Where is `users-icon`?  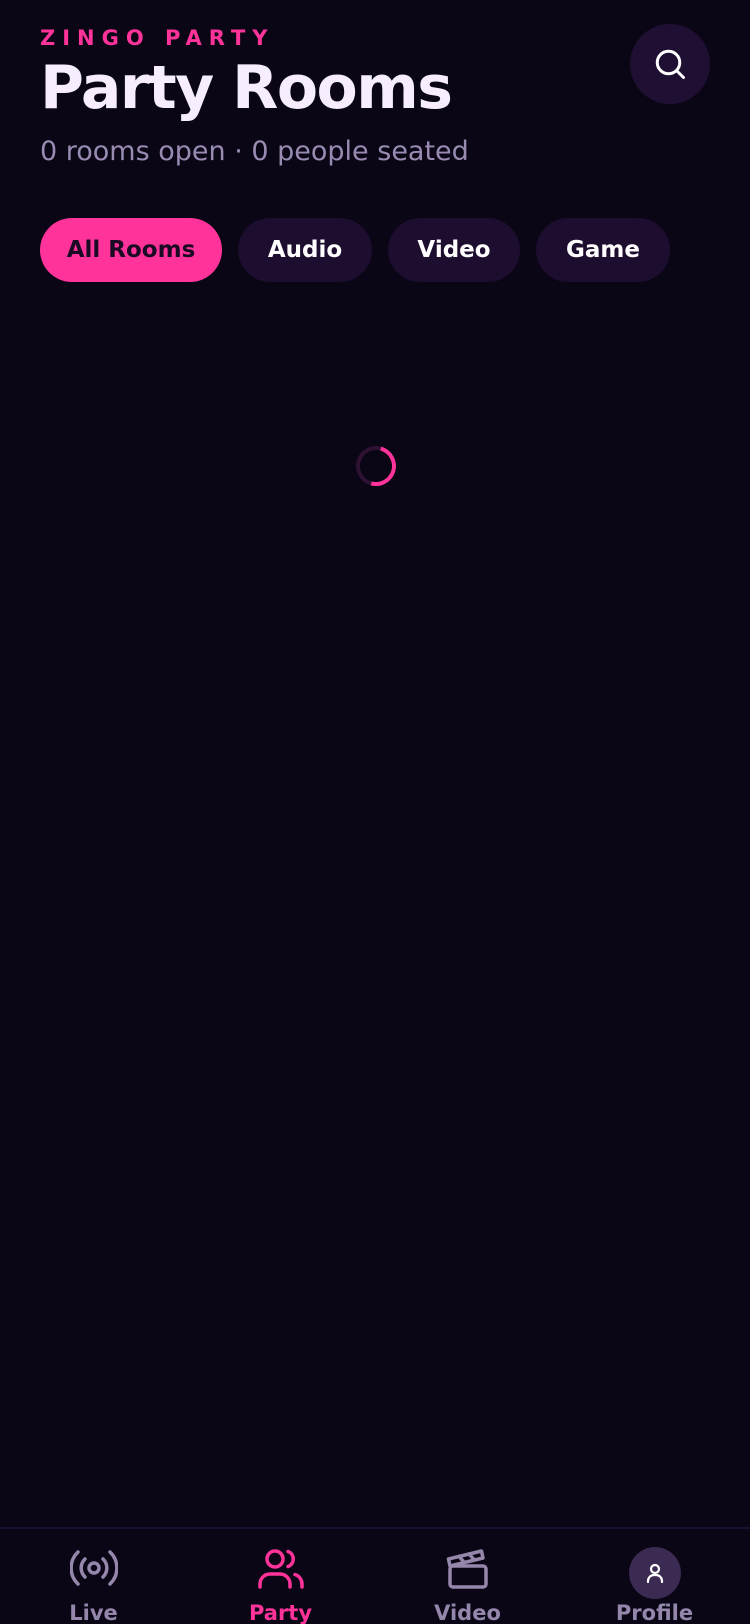
users-icon is located at coordinates (280, 1569).